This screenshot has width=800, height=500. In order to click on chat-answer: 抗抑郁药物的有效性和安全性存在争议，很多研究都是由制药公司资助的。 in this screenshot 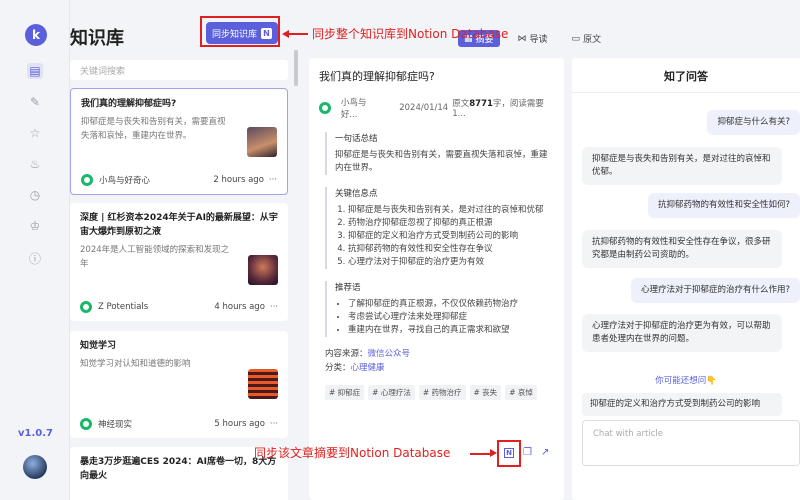, I will do `click(682, 249)`.